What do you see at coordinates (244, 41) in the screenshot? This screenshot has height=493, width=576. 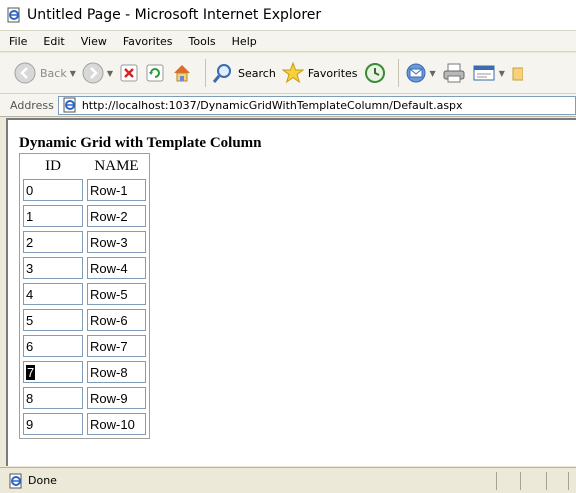 I see `menu-help: Help` at bounding box center [244, 41].